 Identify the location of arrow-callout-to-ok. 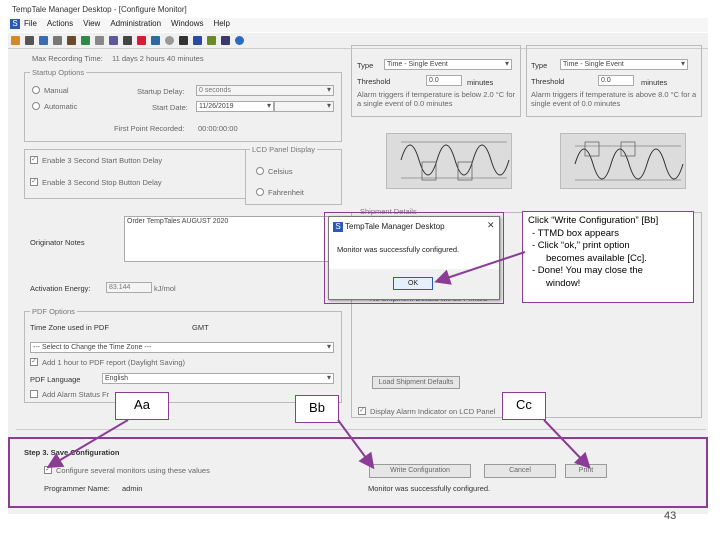
(480, 268).